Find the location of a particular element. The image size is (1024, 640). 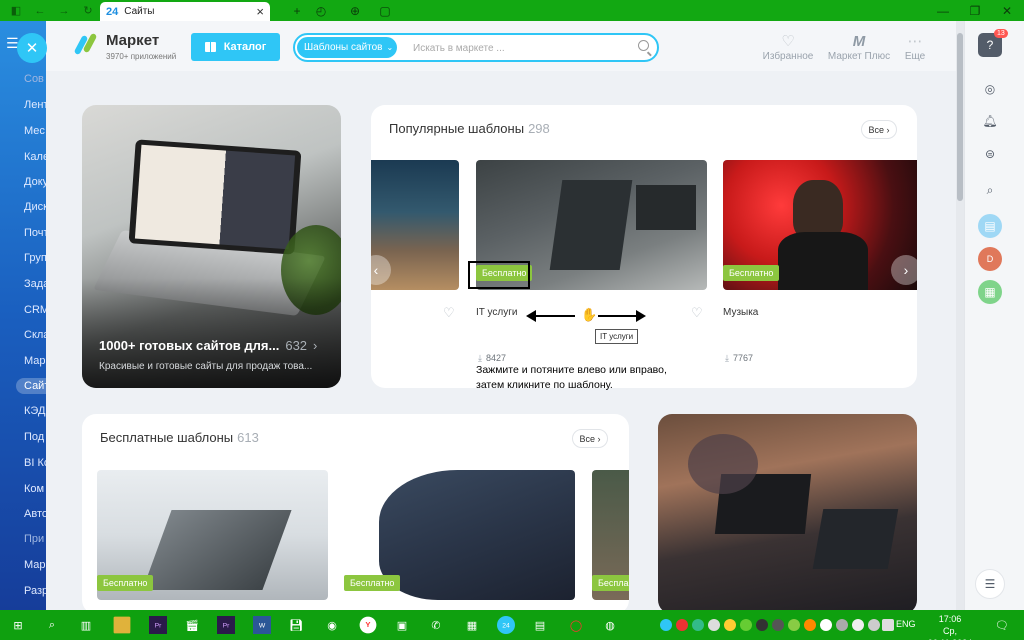

sidebar-item-17: Авто is located at coordinates (35, 514).